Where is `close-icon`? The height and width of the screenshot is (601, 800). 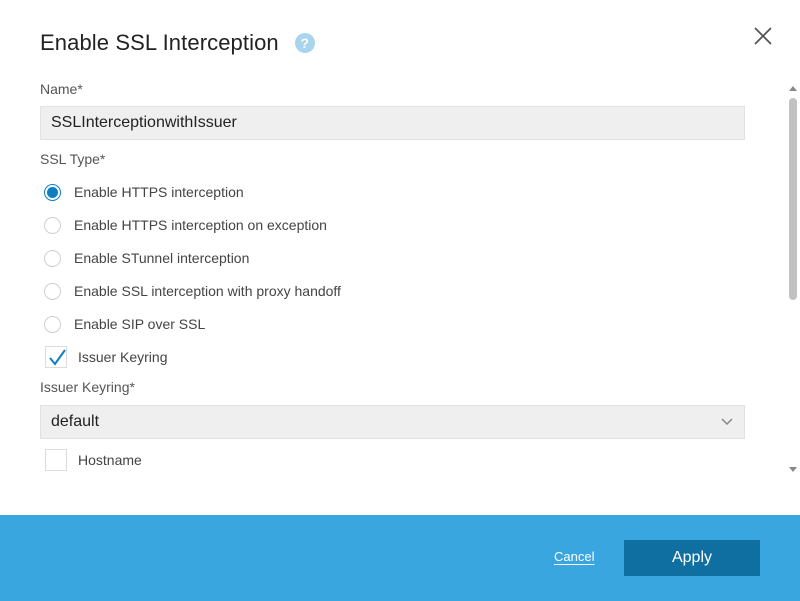 close-icon is located at coordinates (763, 36).